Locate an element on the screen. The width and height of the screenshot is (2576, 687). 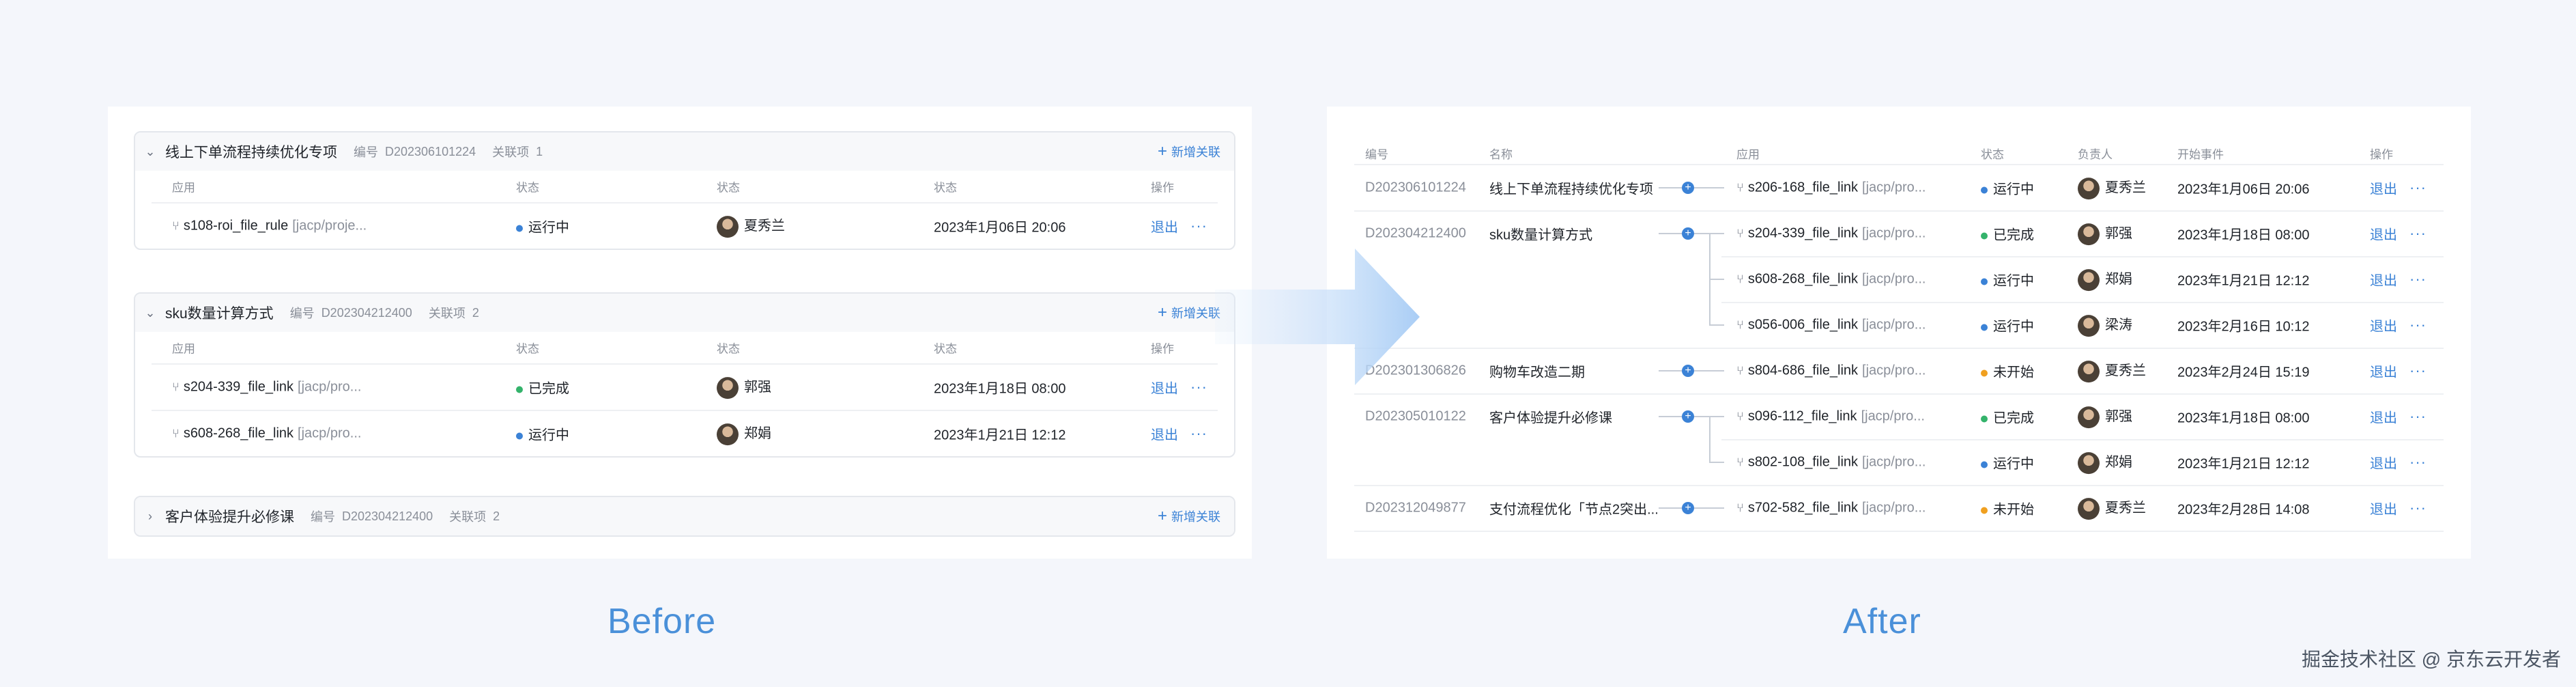
add-relation-label: 新增关联 is located at coordinates (1195, 517).